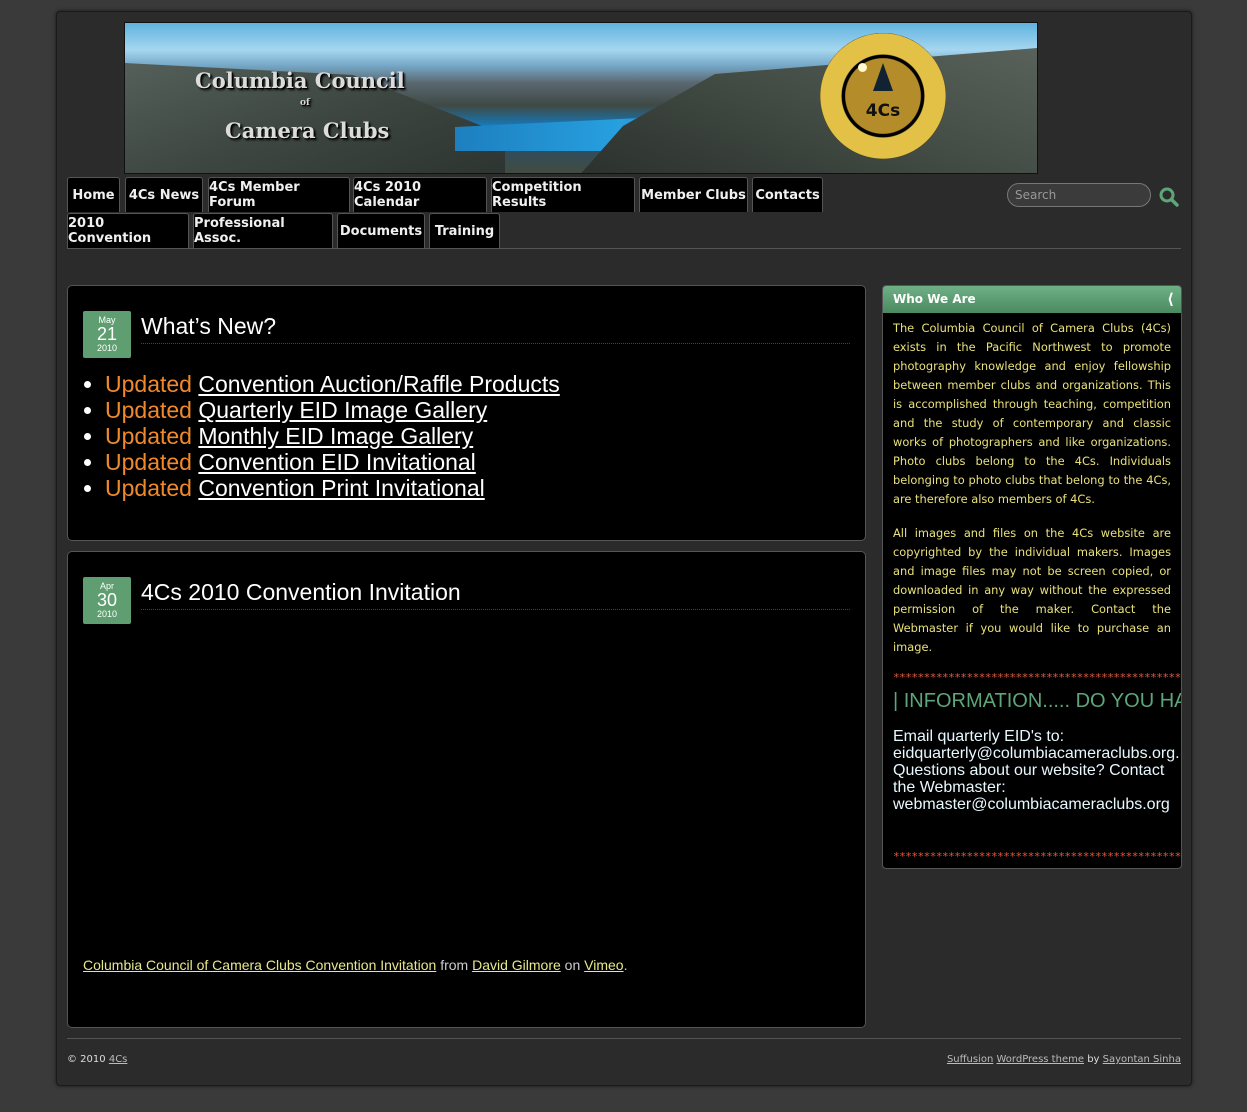 Image resolution: width=1247 pixels, height=1112 pixels. What do you see at coordinates (464, 230) in the screenshot?
I see `nav-training: Training` at bounding box center [464, 230].